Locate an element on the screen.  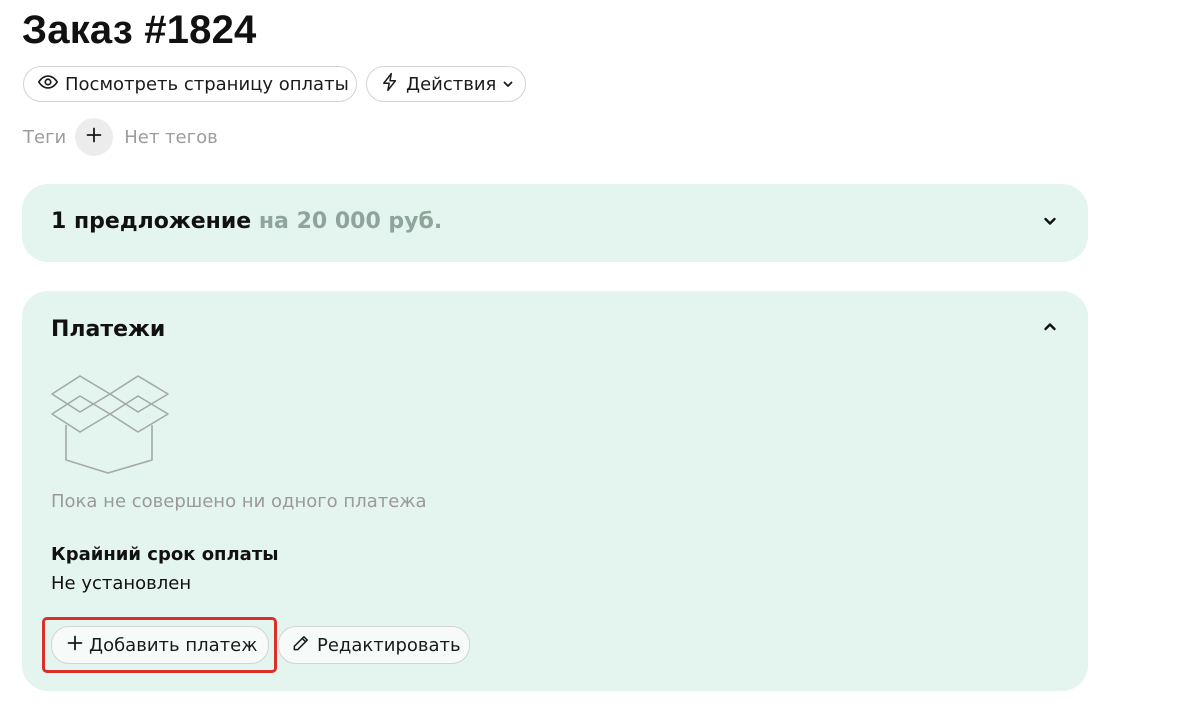
no-tags-text: Нет тегов is located at coordinates (171, 137).